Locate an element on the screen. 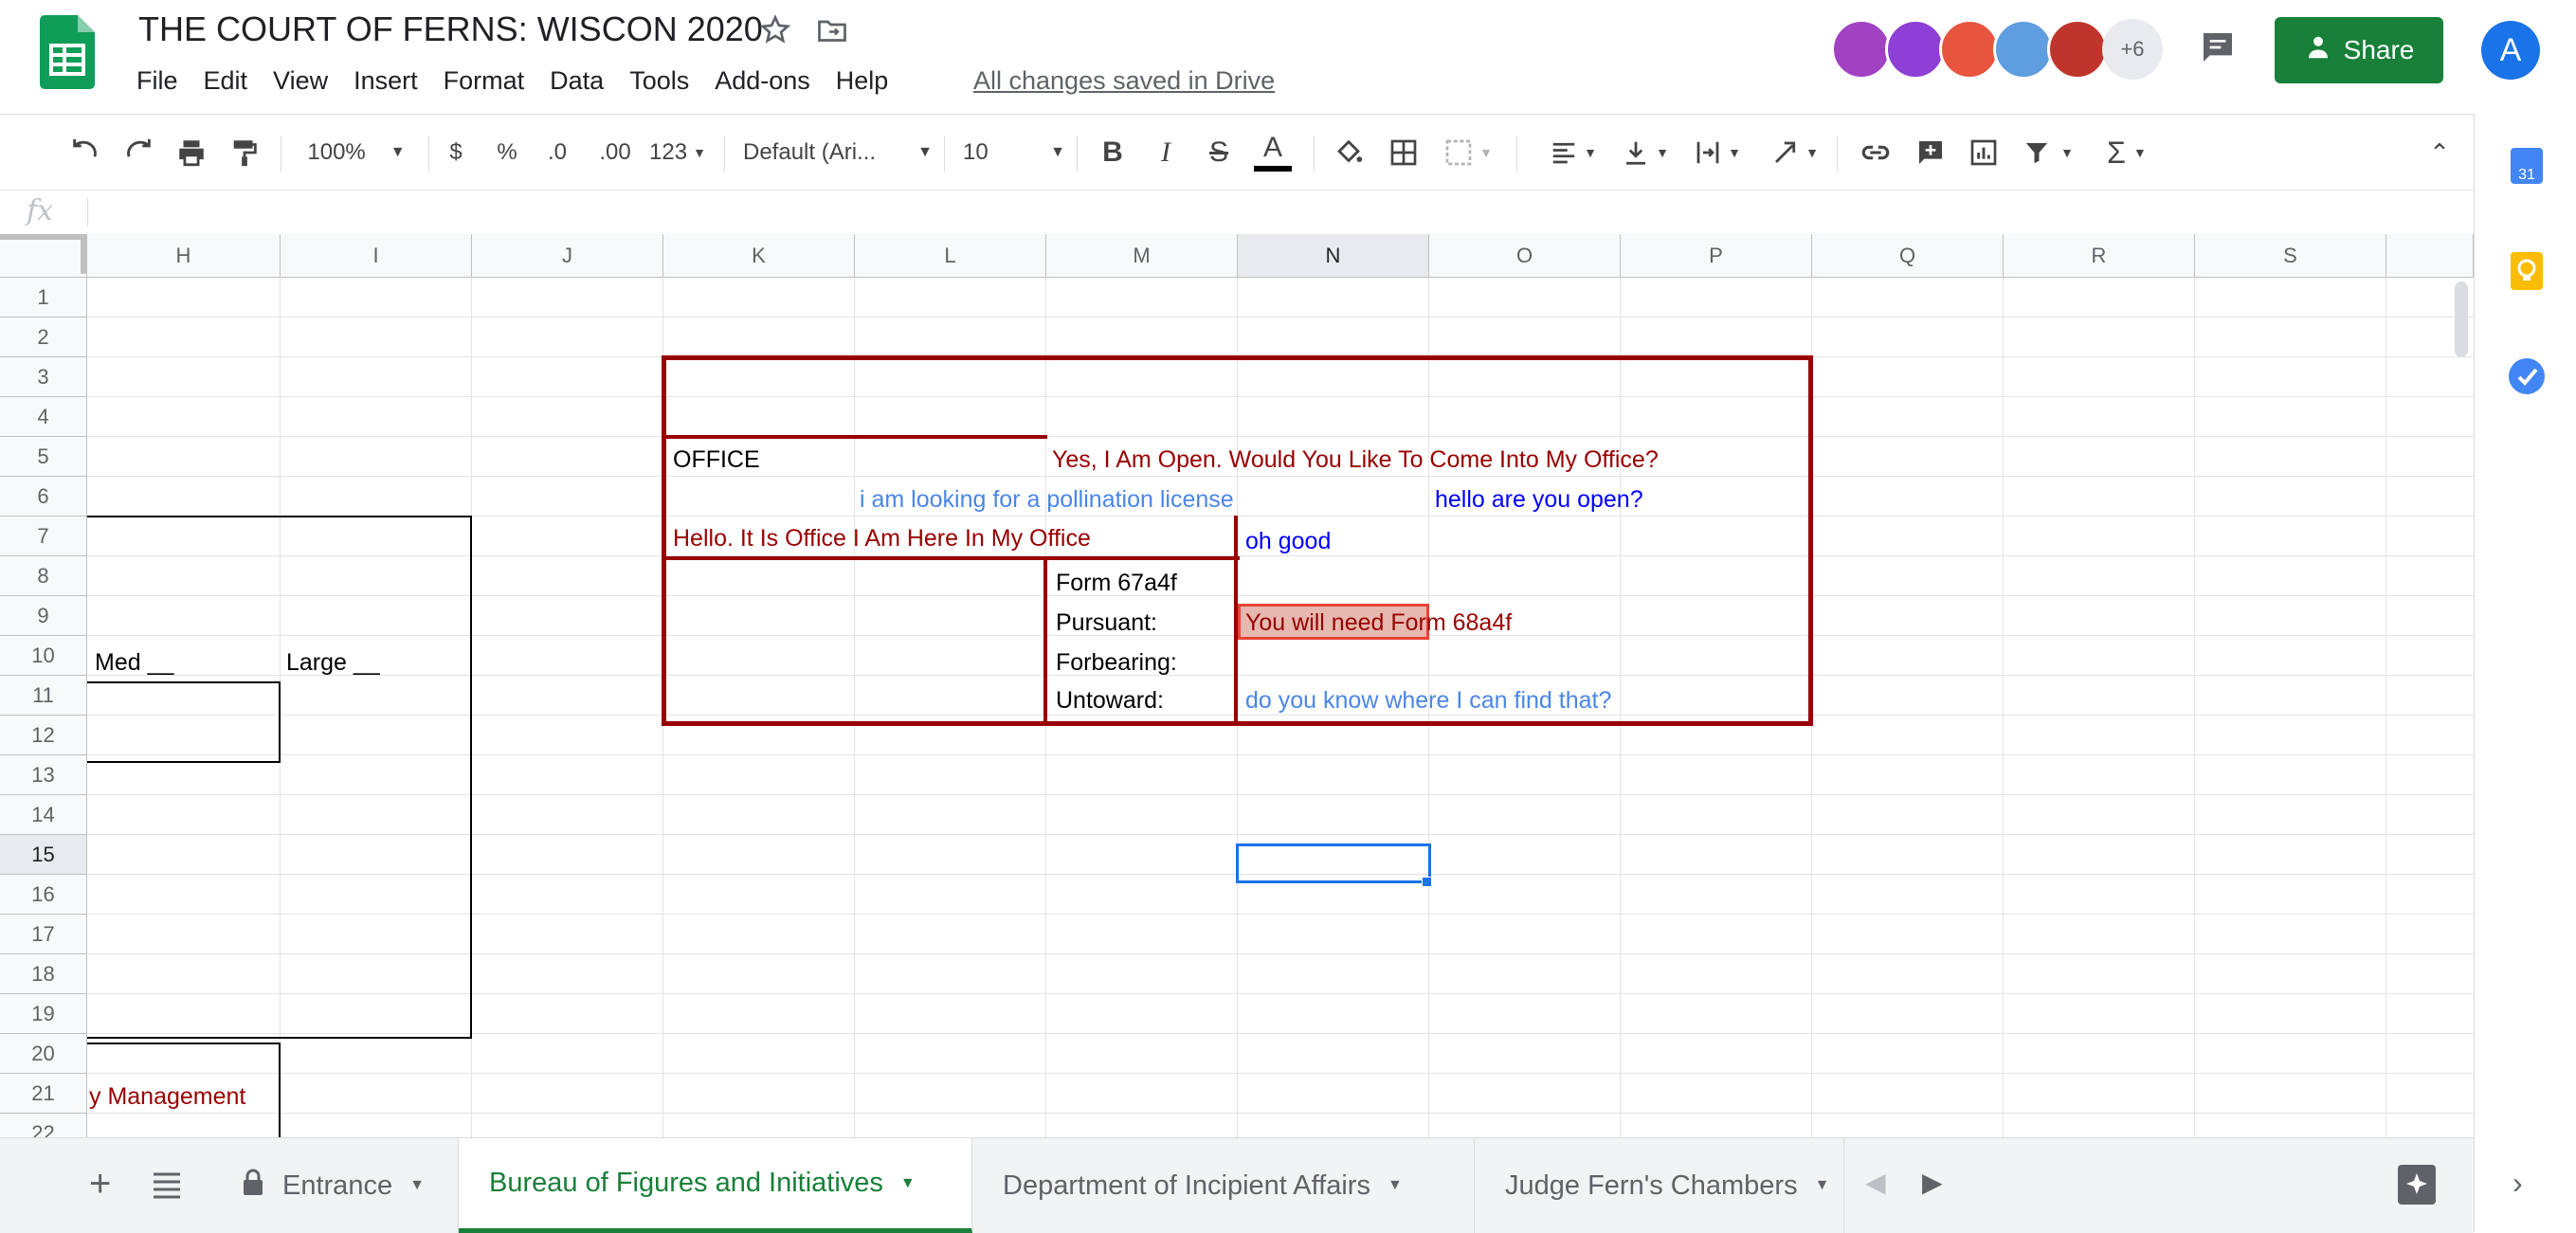 The image size is (2576, 1233). cell-k5: OFFICE is located at coordinates (716, 460).